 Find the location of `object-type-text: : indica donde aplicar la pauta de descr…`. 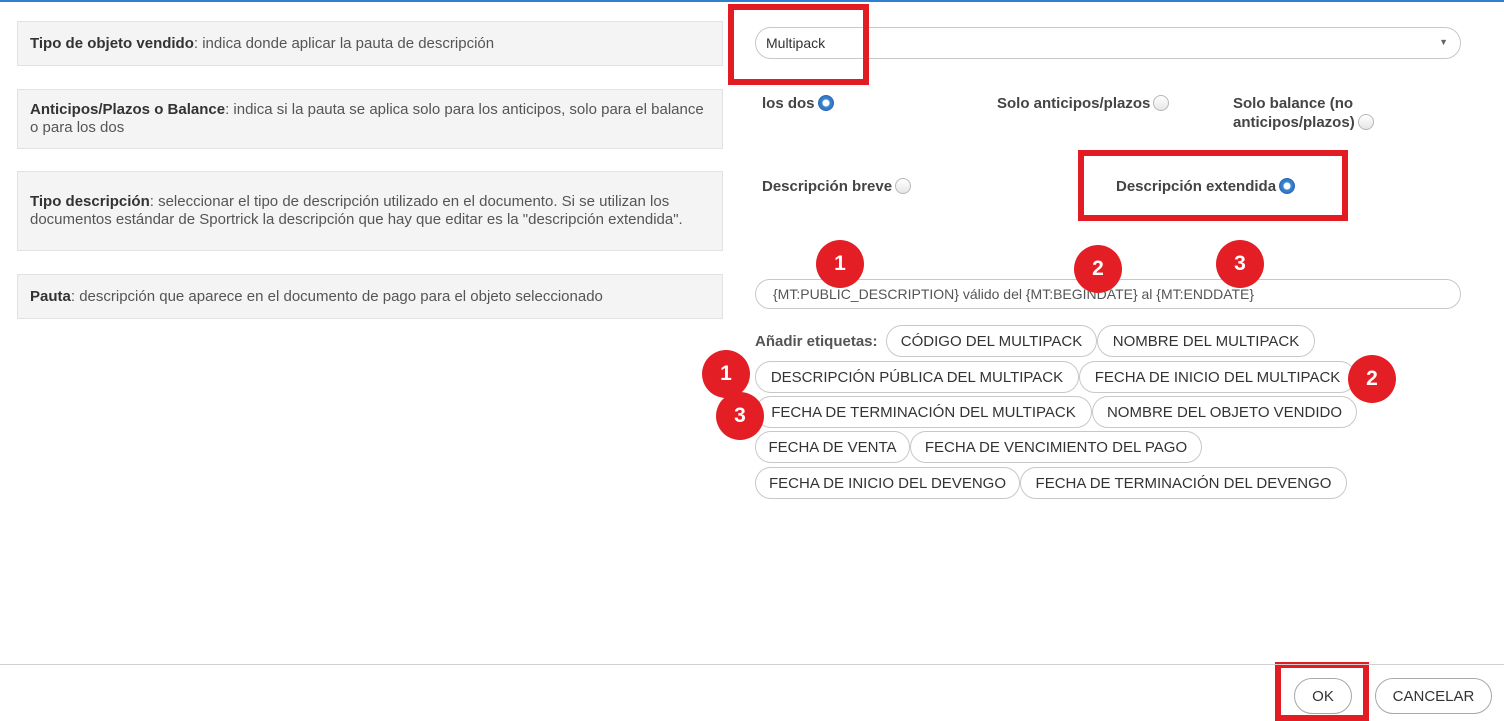

object-type-text: : indica donde aplicar la pauta de descr… is located at coordinates (344, 43).